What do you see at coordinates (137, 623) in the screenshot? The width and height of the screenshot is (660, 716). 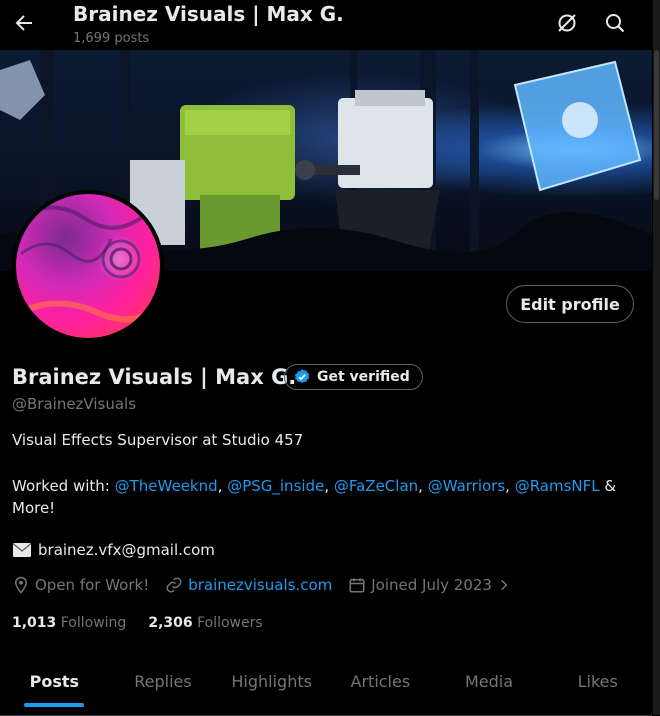 I see `follow-stats: 1,013 Following 2,306 Followers` at bounding box center [137, 623].